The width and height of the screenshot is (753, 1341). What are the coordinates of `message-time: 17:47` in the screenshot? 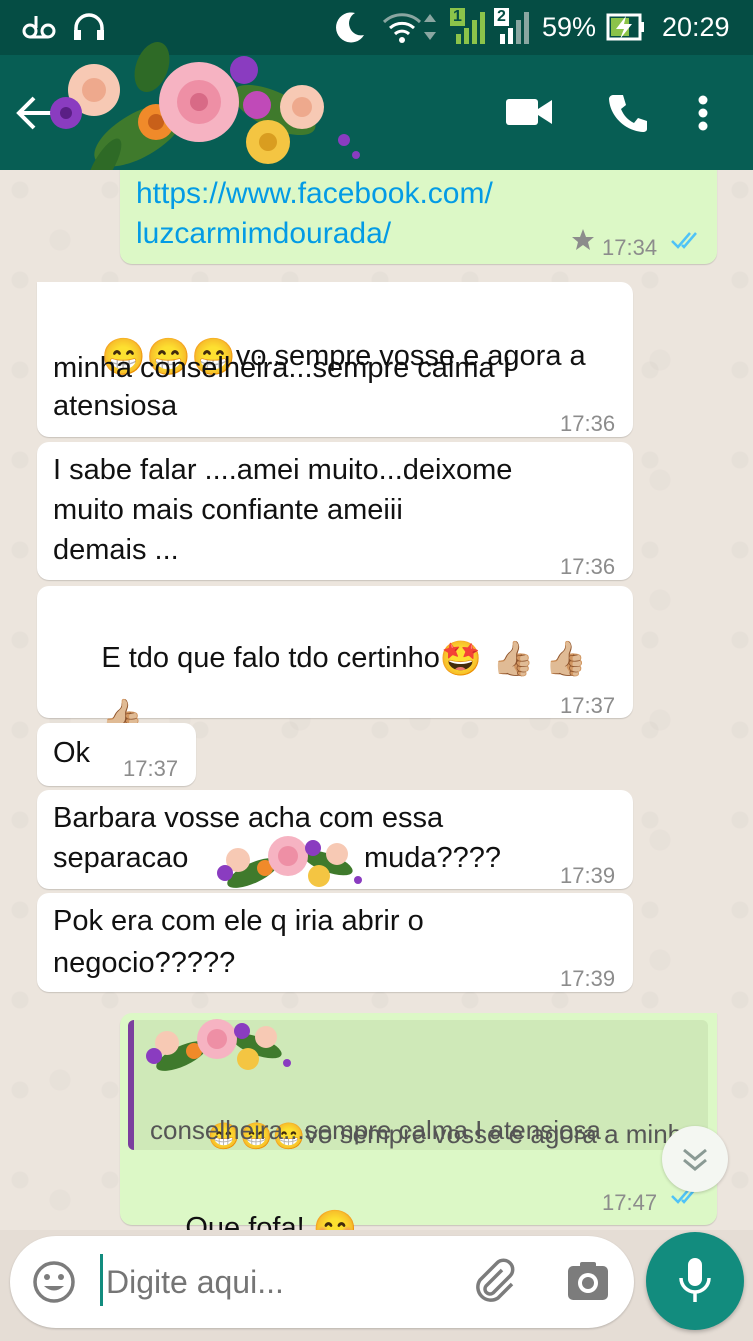 It's located at (630, 1202).